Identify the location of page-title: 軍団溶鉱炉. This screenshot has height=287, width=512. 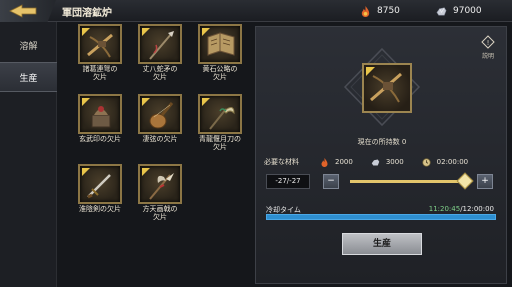
(87, 13).